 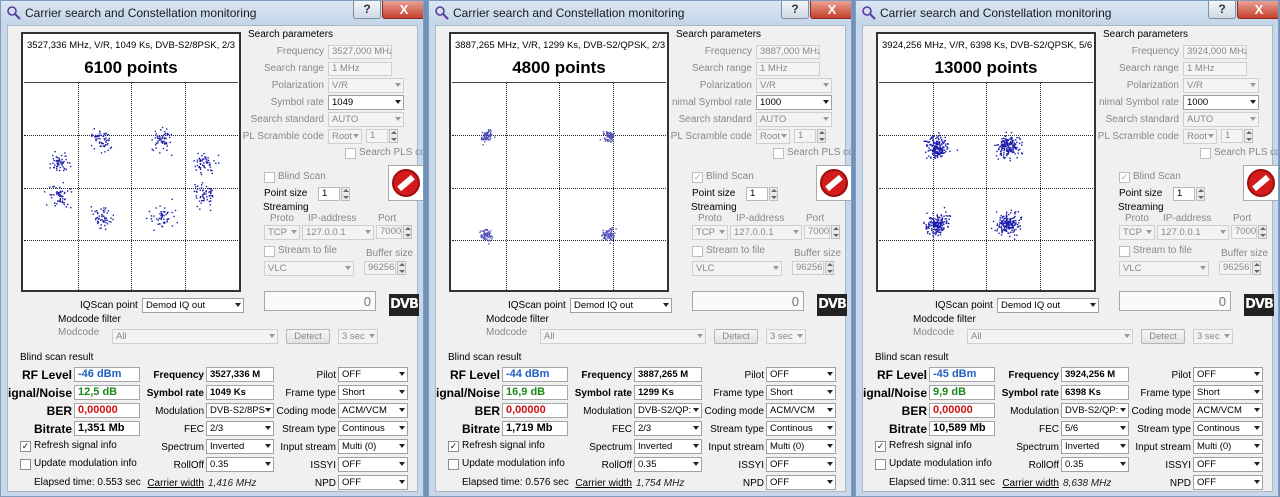 I want to click on modulation-select: DVB-S2/8PS, so click(x=240, y=410).